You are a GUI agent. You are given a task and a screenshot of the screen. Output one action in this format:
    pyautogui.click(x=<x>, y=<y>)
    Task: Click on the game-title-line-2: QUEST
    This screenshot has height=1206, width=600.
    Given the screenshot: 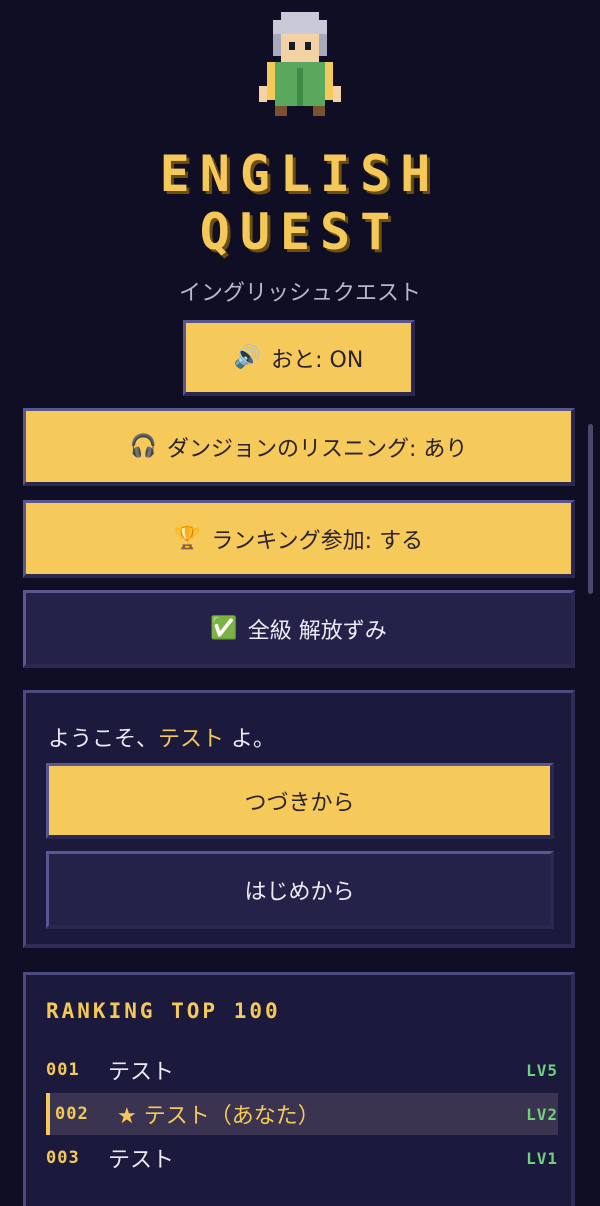 What is the action you would take?
    pyautogui.click(x=300, y=232)
    